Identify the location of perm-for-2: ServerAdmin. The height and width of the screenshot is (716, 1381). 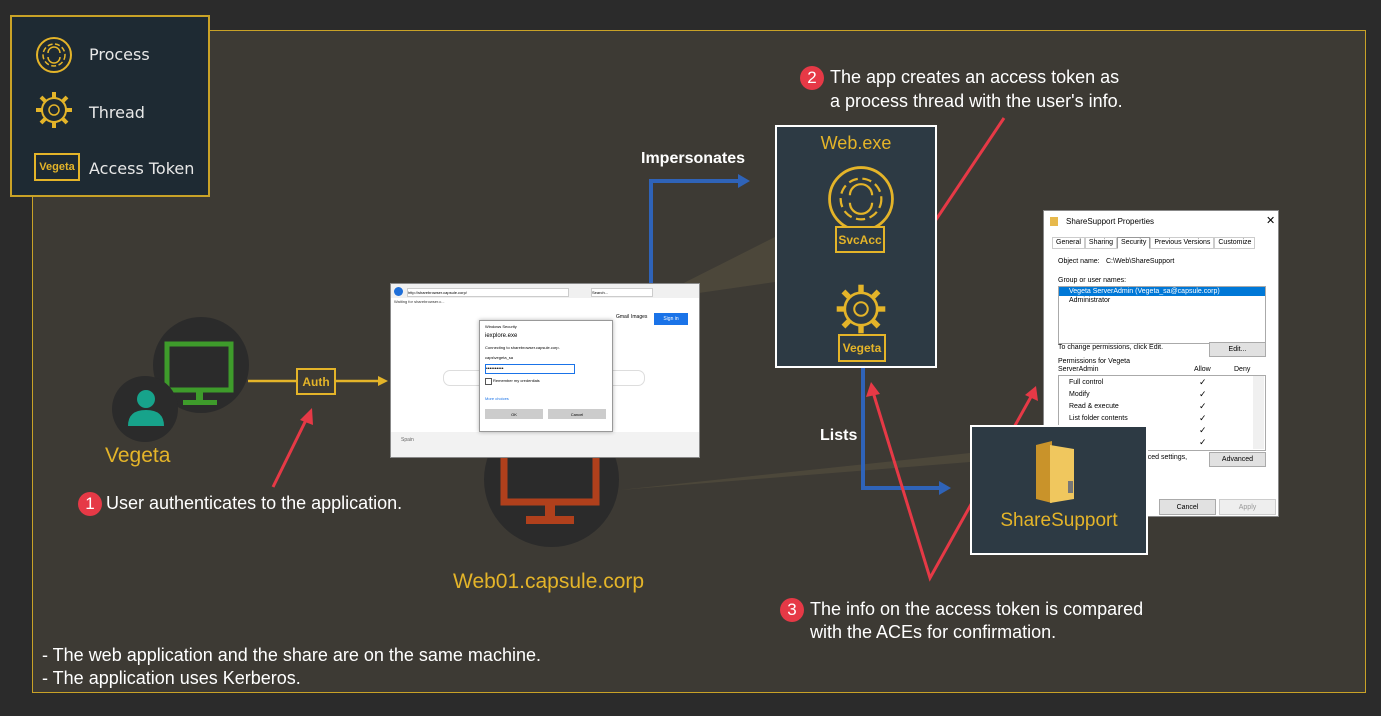
(1078, 369).